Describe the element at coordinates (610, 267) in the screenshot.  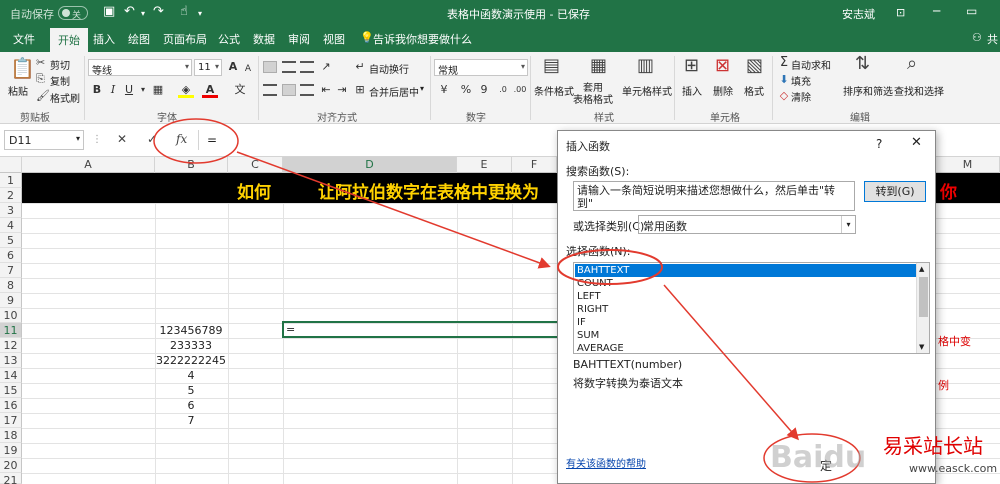
I see `annotation-circle-bahttext` at that location.